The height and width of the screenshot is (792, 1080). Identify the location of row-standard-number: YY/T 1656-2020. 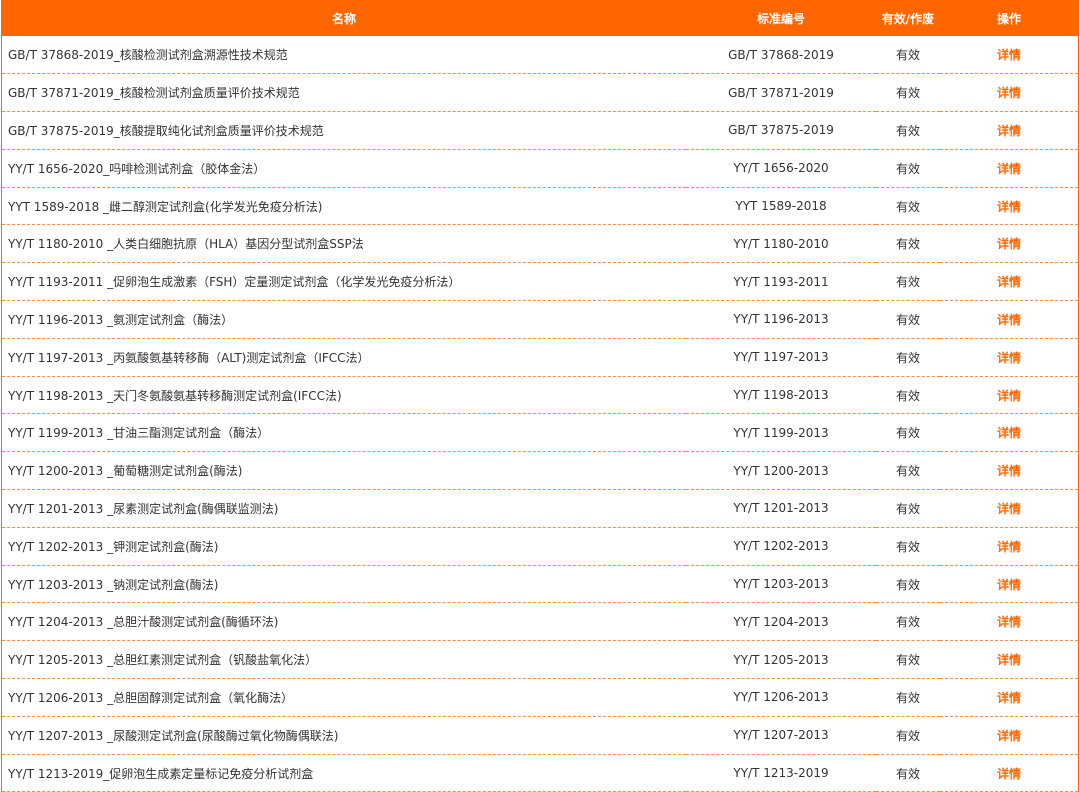
(781, 168).